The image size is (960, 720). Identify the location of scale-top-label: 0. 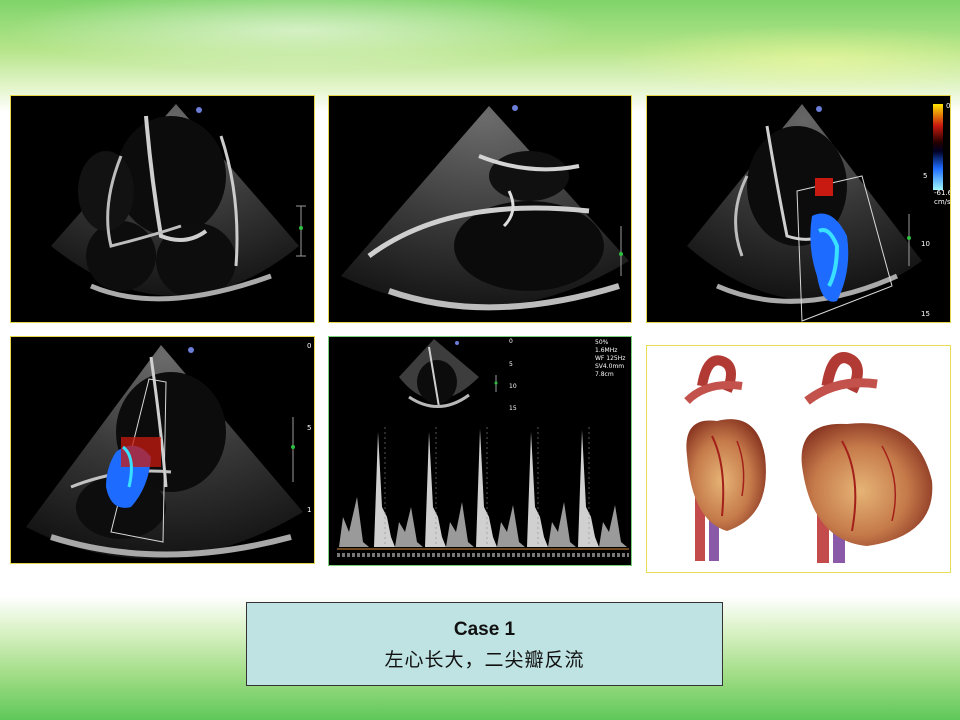
(948, 106).